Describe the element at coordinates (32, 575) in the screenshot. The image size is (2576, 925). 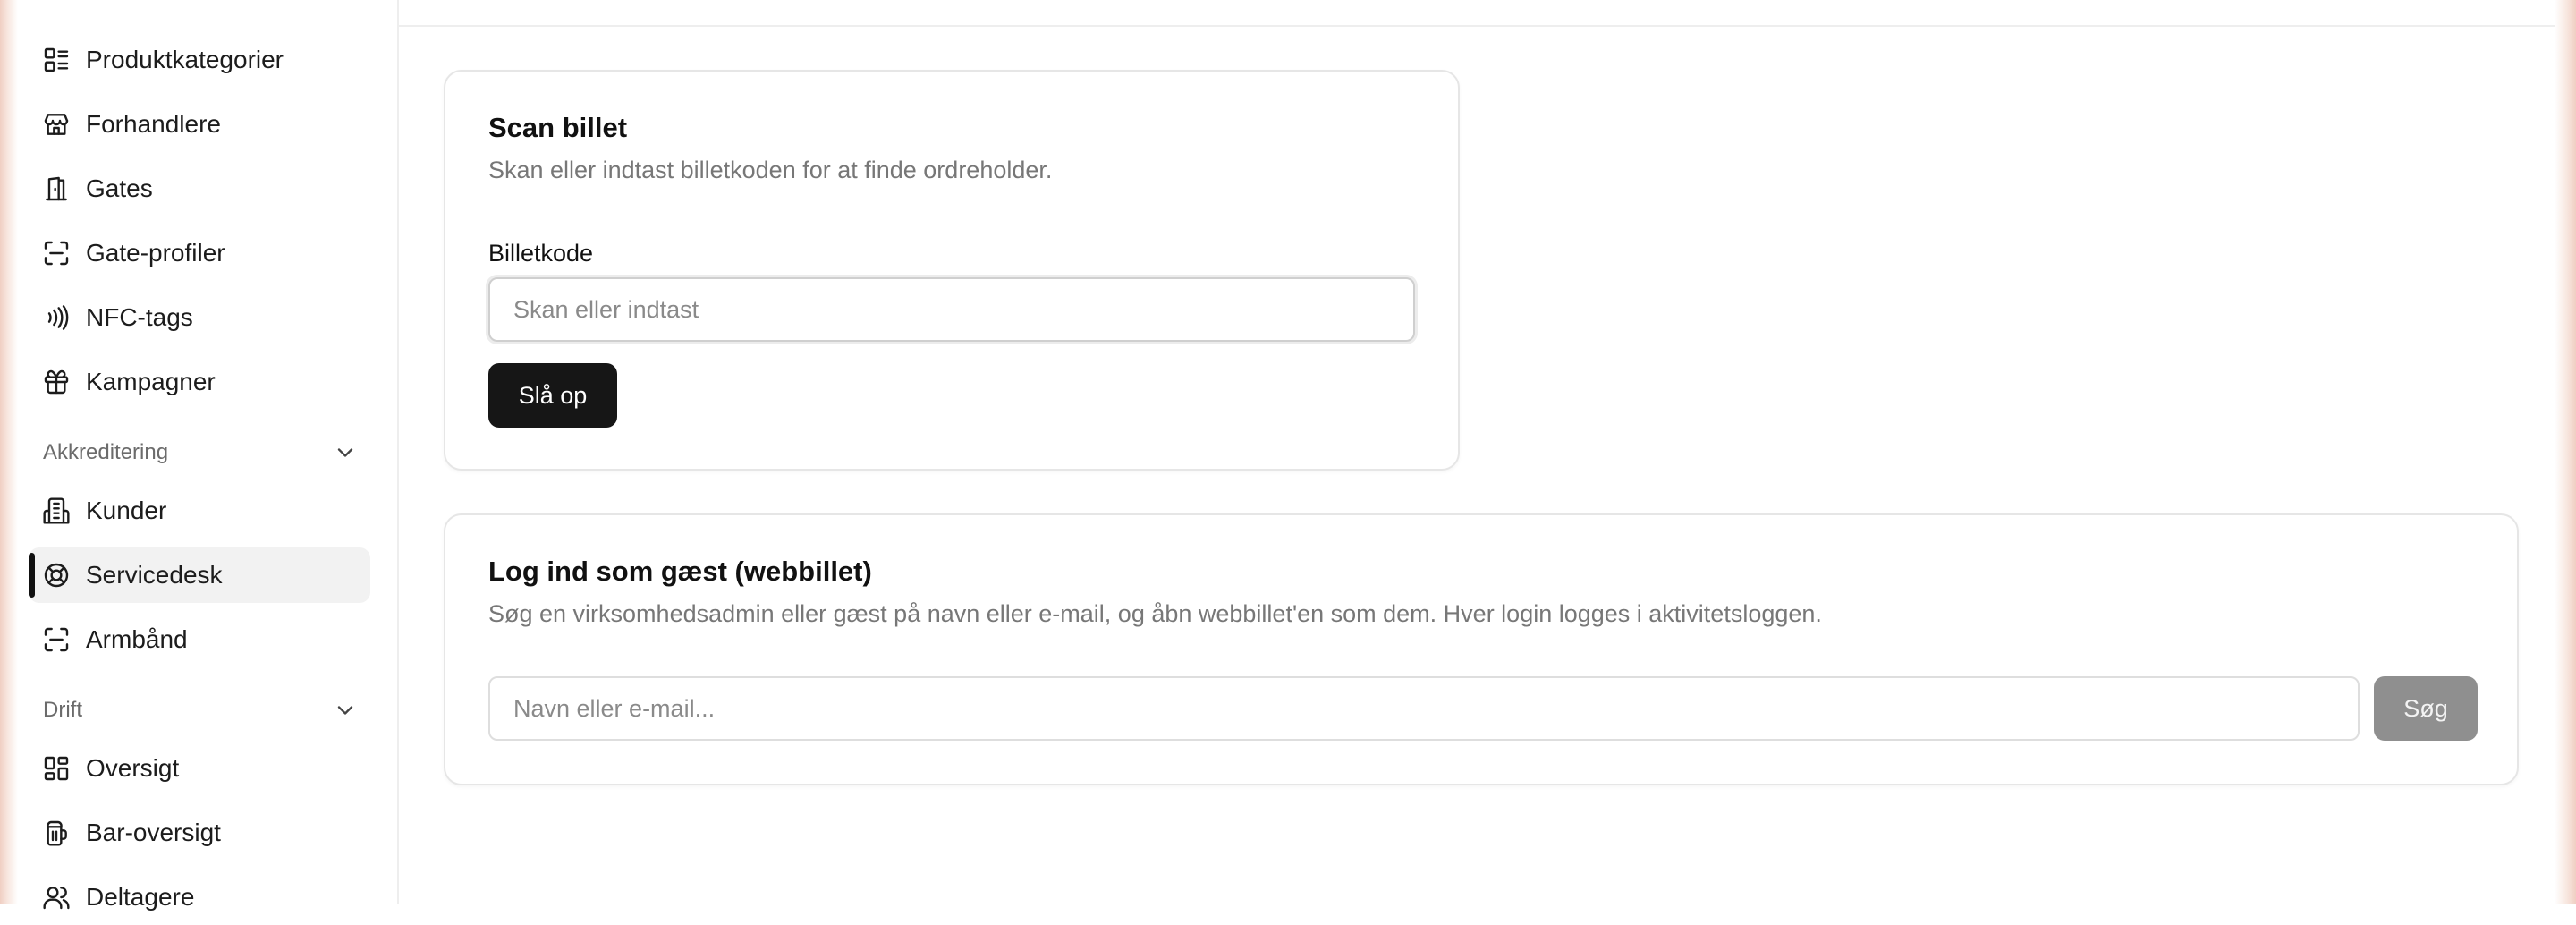
I see `active-indicator` at that location.